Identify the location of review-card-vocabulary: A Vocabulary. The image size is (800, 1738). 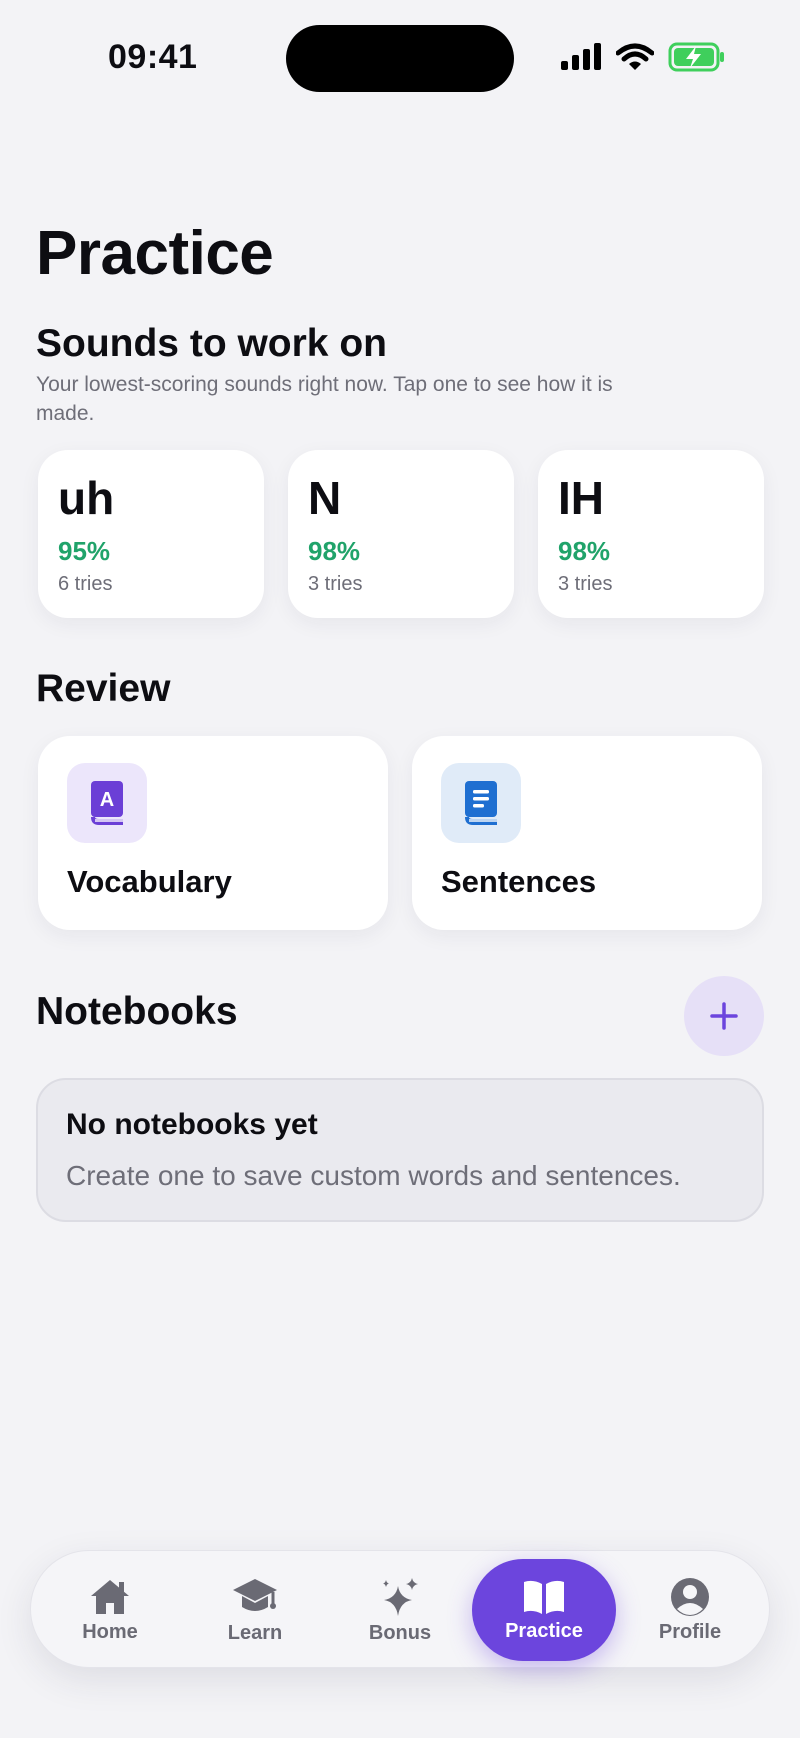
(213, 833).